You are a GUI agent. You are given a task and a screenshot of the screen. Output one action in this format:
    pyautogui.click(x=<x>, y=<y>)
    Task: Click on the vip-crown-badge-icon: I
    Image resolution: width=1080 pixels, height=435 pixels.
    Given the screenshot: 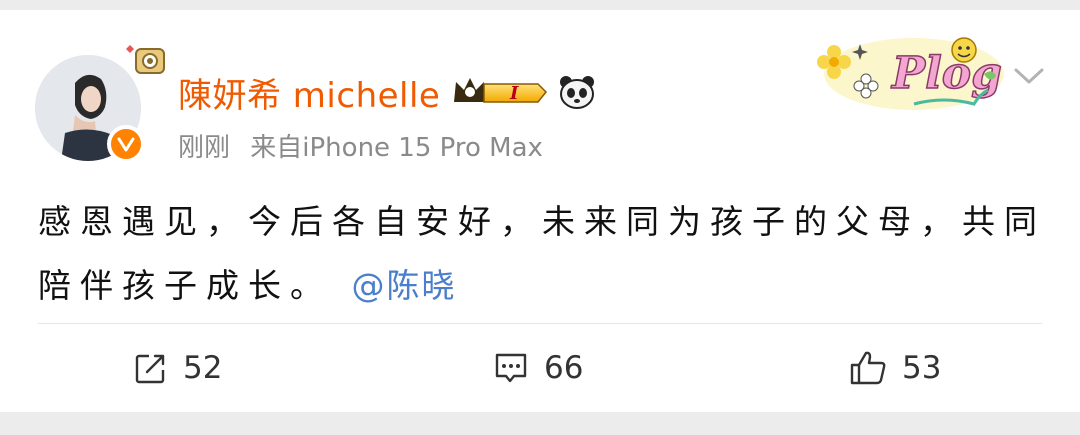 What is the action you would take?
    pyautogui.click(x=500, y=92)
    